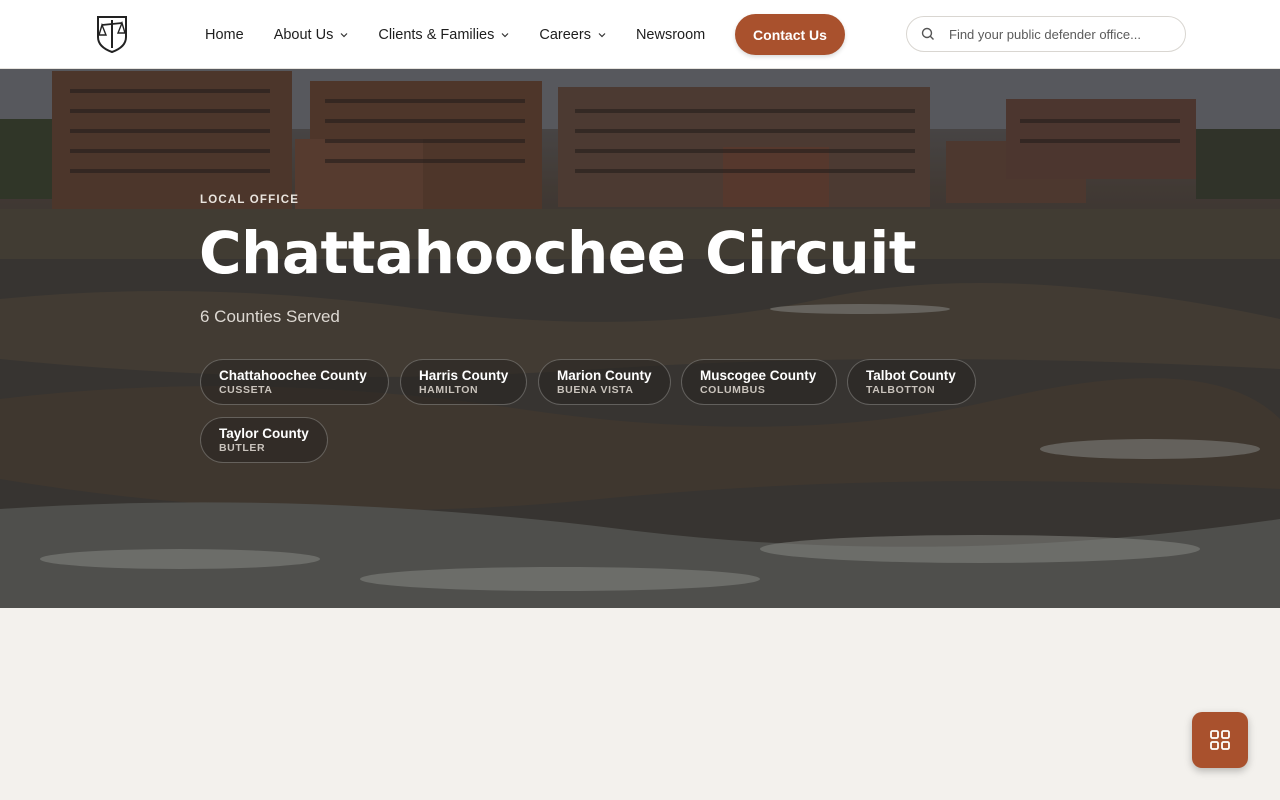 The height and width of the screenshot is (800, 1280). I want to click on contact-us-label: Contact Us, so click(790, 34).